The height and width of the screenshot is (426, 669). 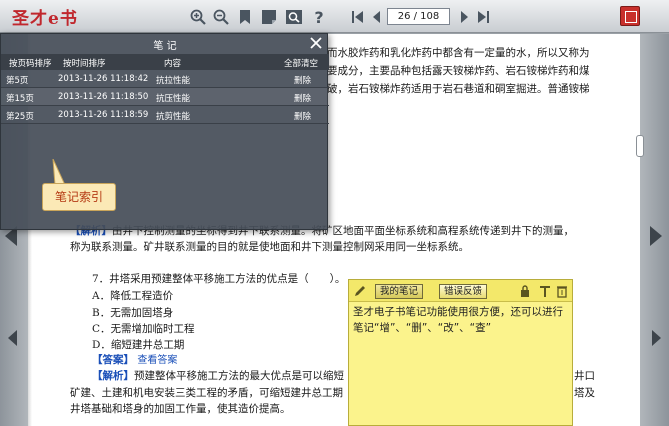 I want to click on notes-index-callout: 笔记索引, so click(x=79, y=197).